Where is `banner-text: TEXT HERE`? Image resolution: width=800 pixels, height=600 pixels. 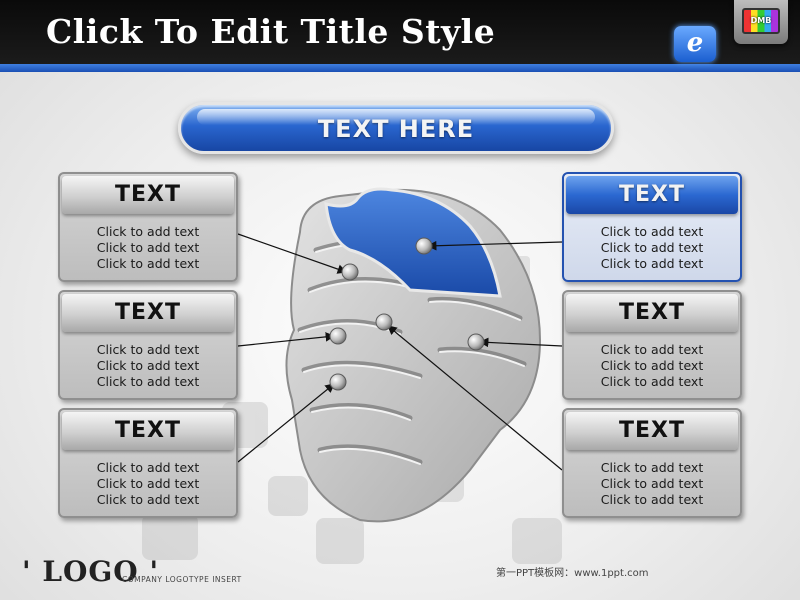 banner-text: TEXT HERE is located at coordinates (396, 129).